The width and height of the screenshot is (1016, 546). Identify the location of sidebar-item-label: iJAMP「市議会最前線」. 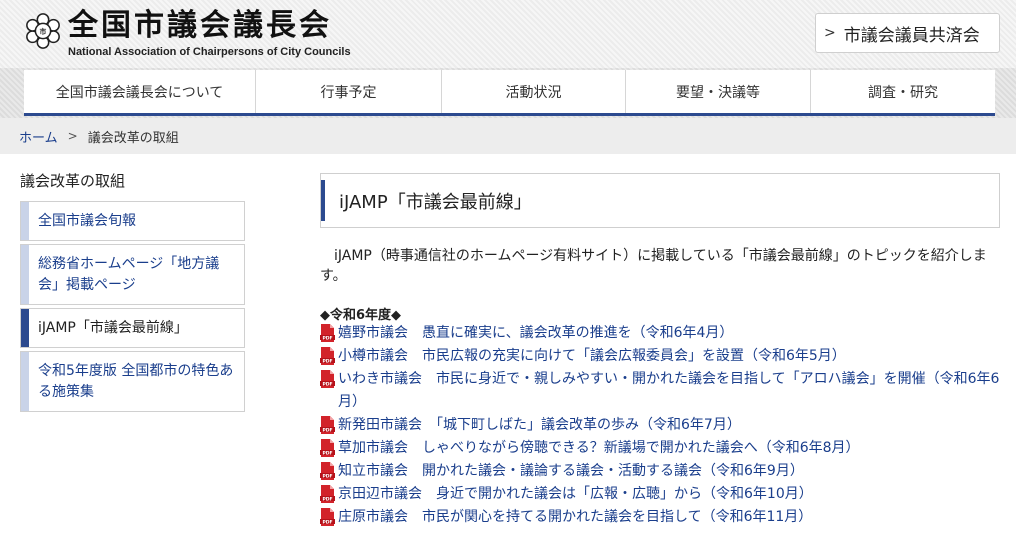
(113, 327).